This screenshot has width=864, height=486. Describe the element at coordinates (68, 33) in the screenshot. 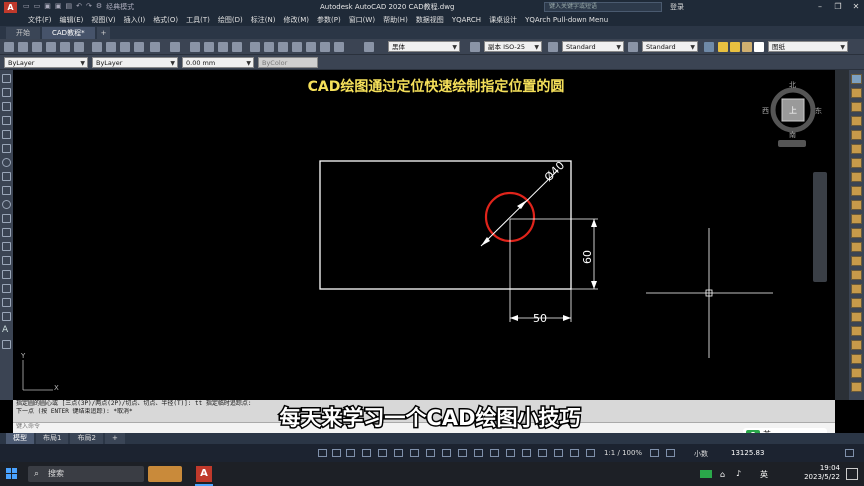

I see `tab-cad-tutorial: CAD教程*` at that location.